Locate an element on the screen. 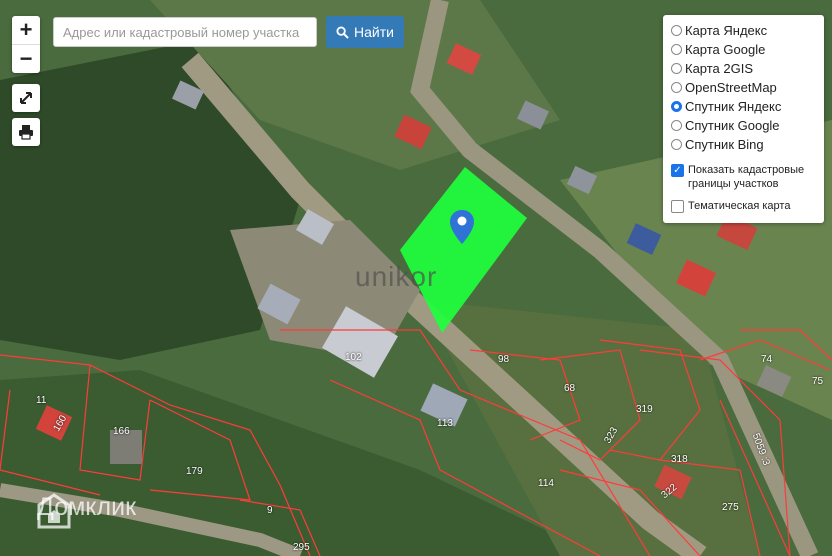 The image size is (832, 556). parcel-number: 113 is located at coordinates (445, 423).